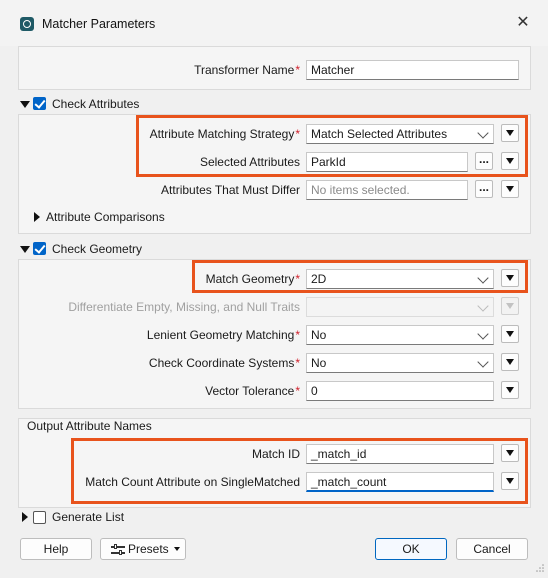 This screenshot has width=548, height=578. Describe the element at coordinates (387, 162) in the screenshot. I see `selected-attributes-input: ParkId` at that location.